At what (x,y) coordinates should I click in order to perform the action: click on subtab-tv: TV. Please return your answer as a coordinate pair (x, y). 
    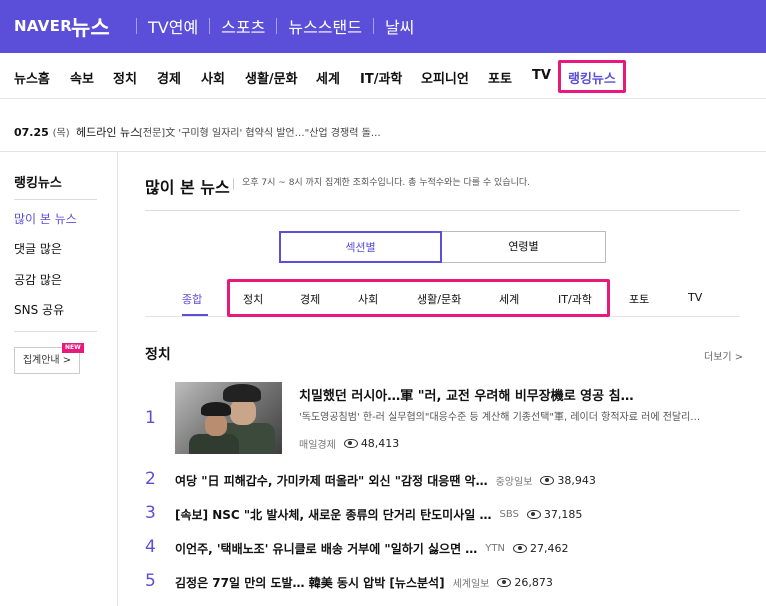
    Looking at the image, I should click on (695, 297).